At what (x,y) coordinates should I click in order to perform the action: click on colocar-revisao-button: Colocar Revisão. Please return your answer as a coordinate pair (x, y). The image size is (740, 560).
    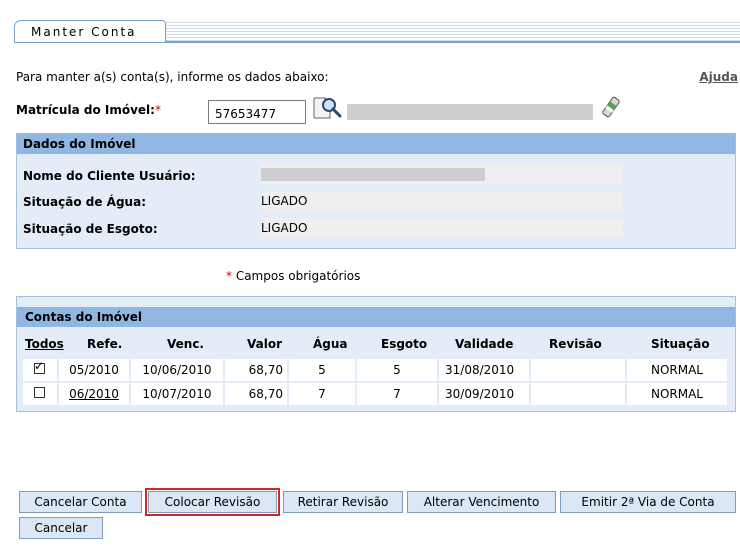
    Looking at the image, I should click on (212, 502).